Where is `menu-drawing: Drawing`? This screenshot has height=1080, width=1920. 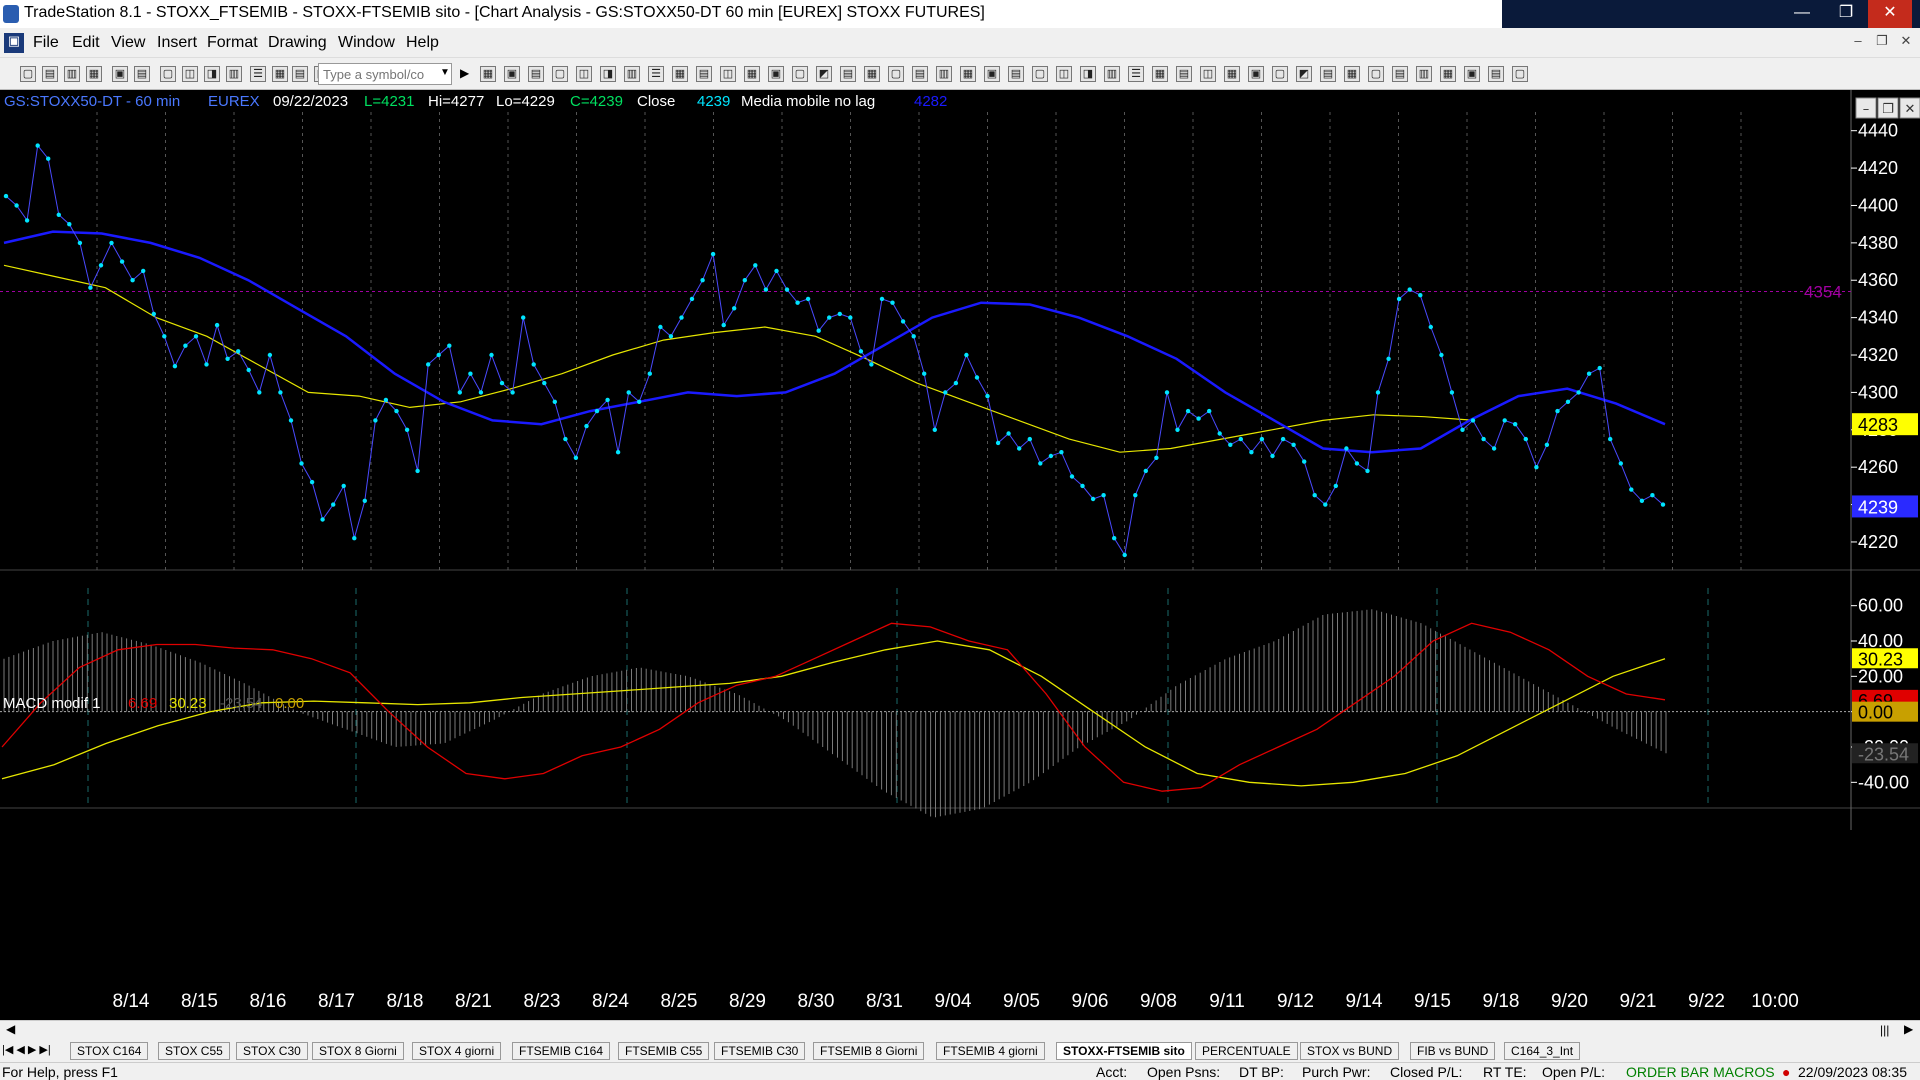
menu-drawing: Drawing is located at coordinates (297, 43).